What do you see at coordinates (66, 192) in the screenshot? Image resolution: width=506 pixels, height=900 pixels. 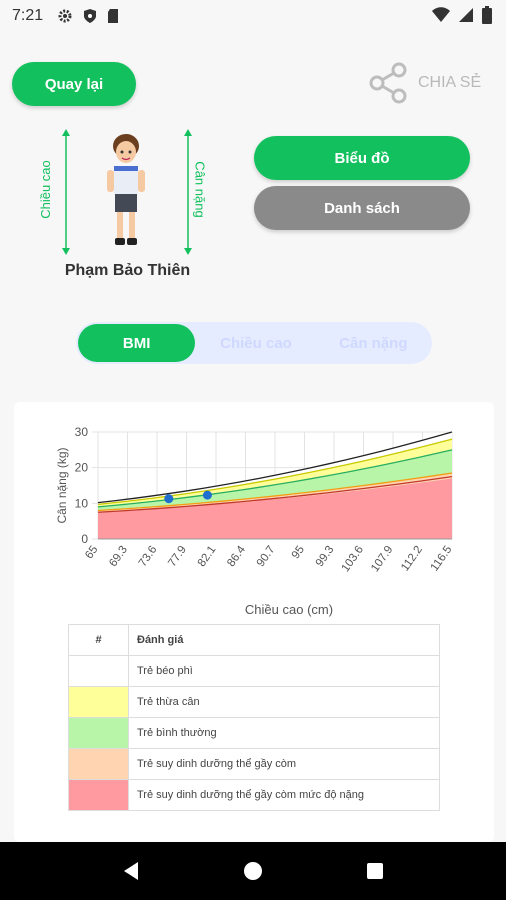 I see `height-arrow-icon` at bounding box center [66, 192].